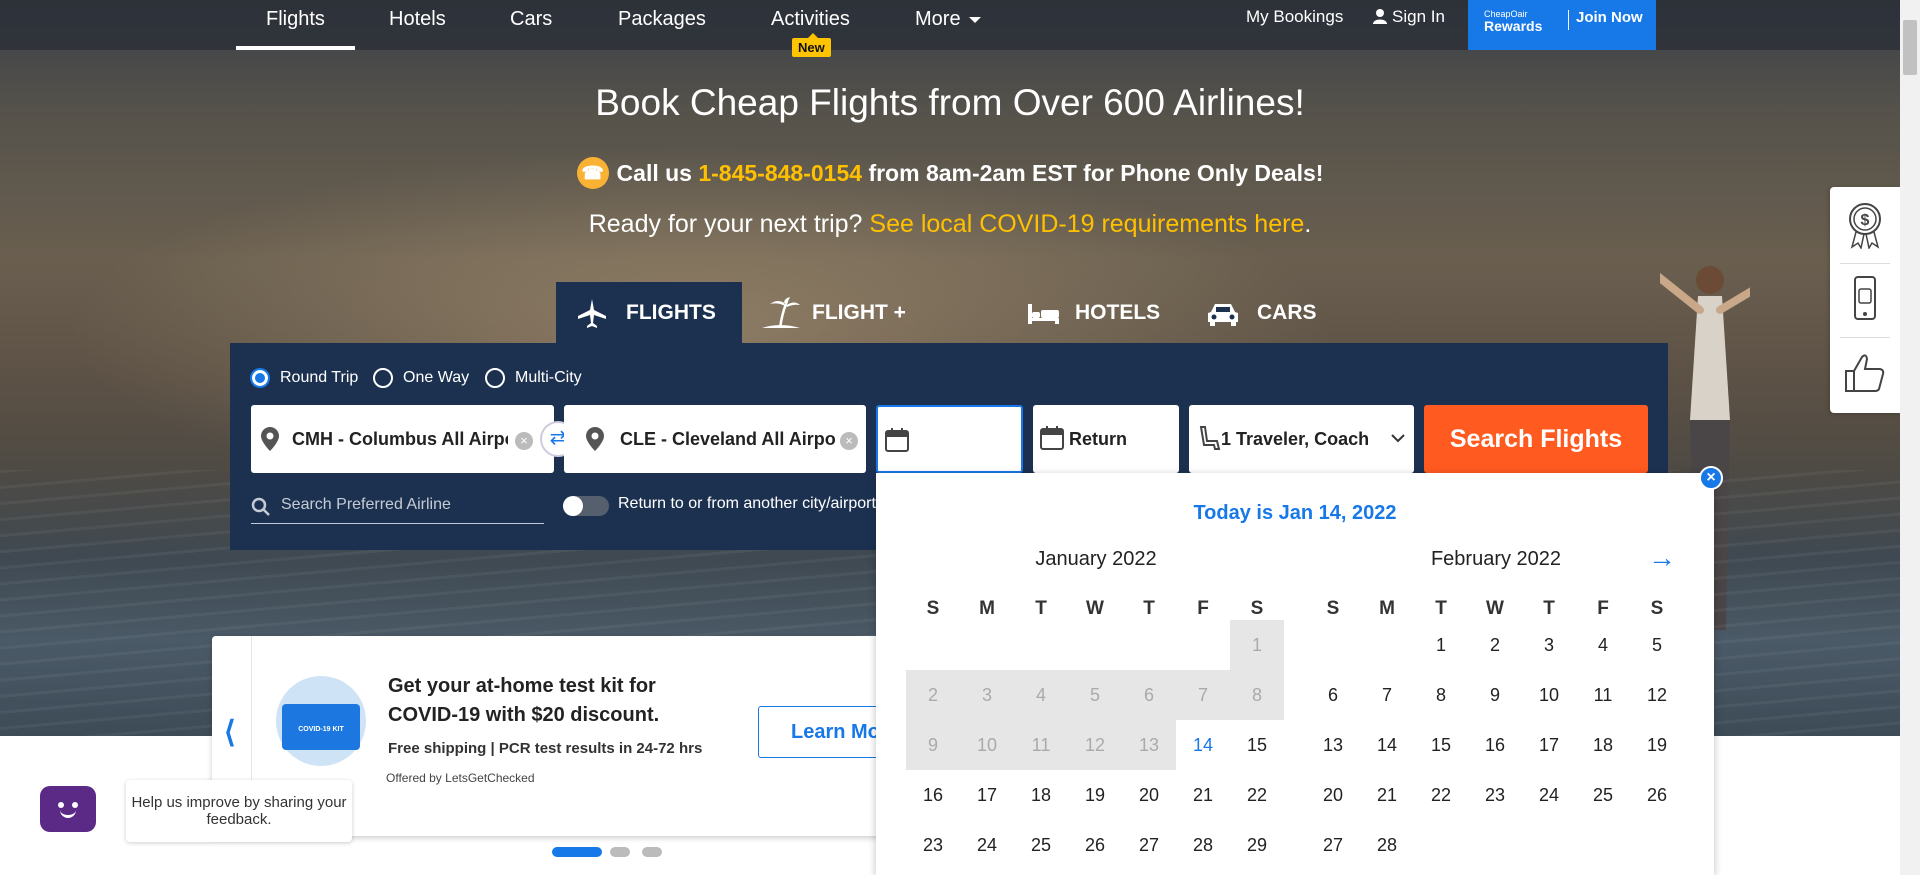 The height and width of the screenshot is (875, 1920). What do you see at coordinates (1549, 645) in the screenshot?
I see `calendar-day: 3` at bounding box center [1549, 645].